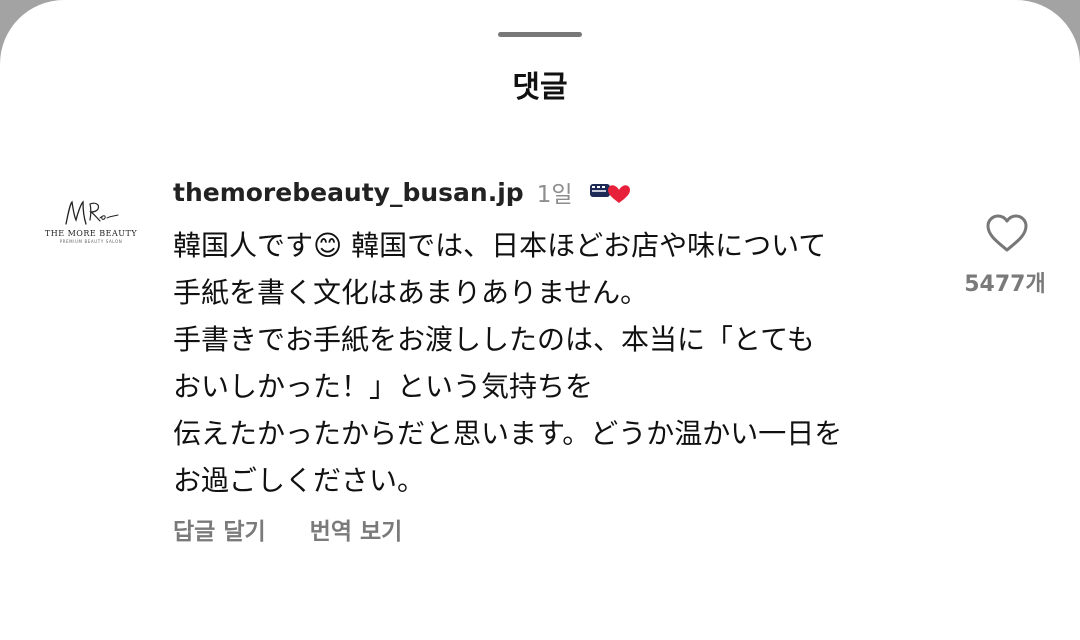 Image resolution: width=1080 pixels, height=640 pixels. Describe the element at coordinates (219, 529) in the screenshot. I see `reply-button: 답글 달기` at that location.